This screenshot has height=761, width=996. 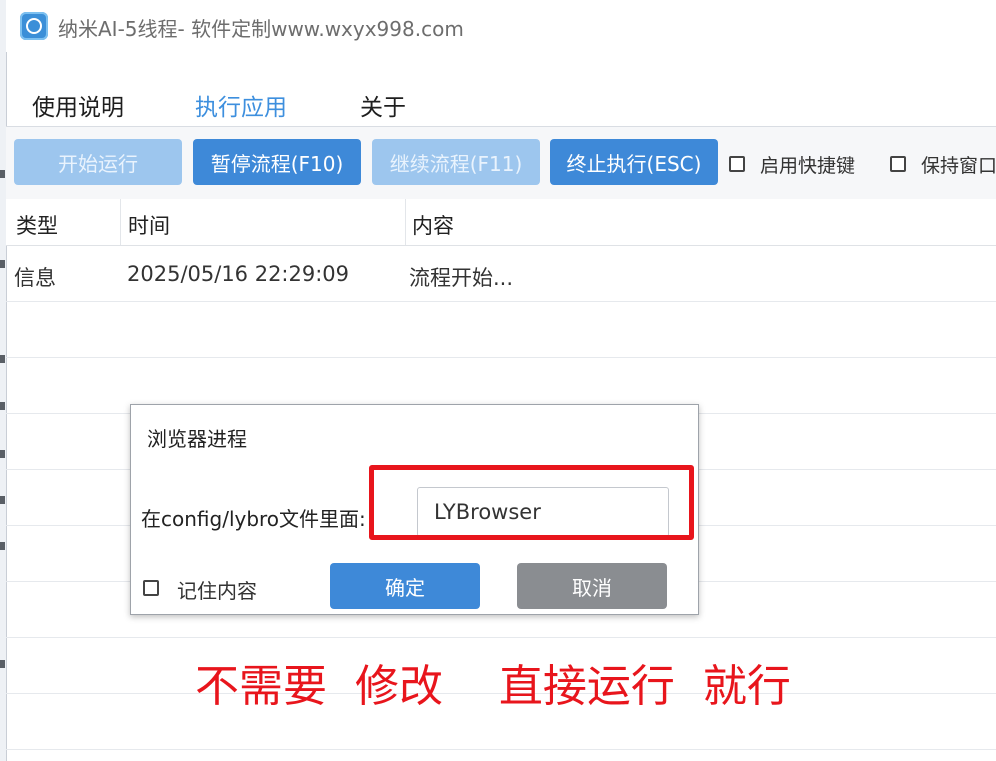 I want to click on confirm-button: 确定, so click(x=405, y=586).